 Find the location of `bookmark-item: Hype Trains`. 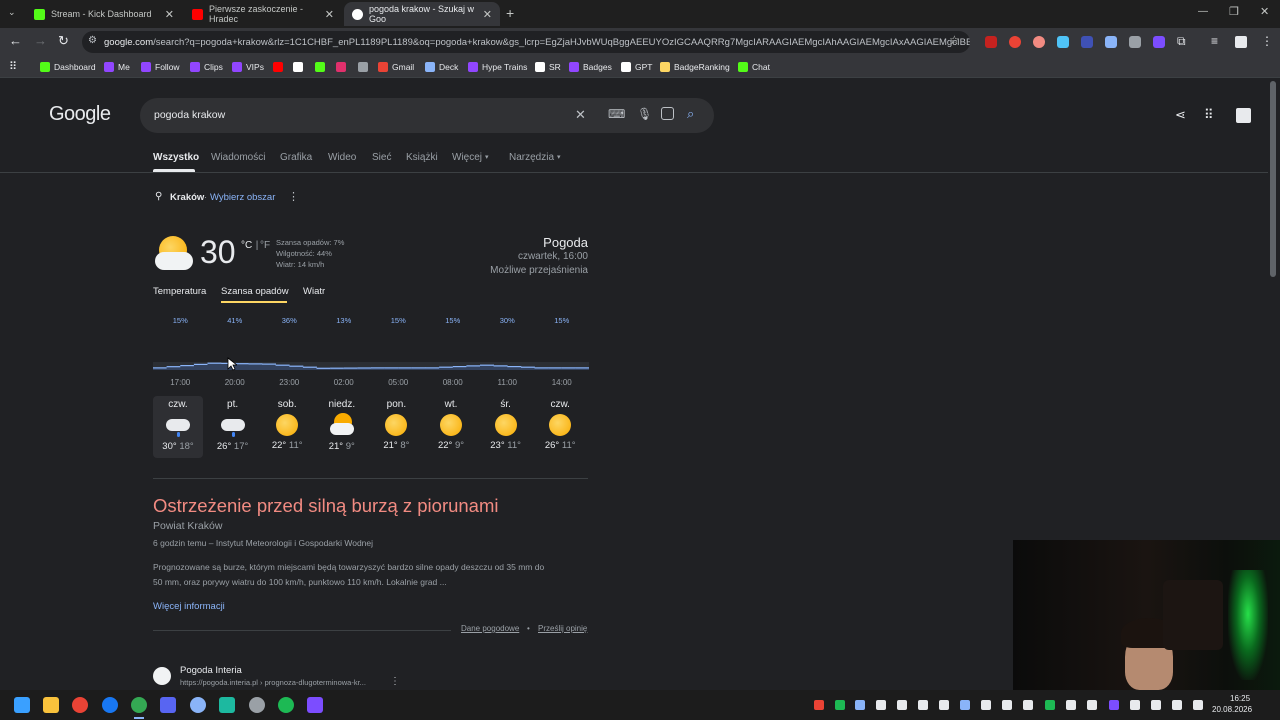

bookmark-item: Hype Trains is located at coordinates (497, 67).